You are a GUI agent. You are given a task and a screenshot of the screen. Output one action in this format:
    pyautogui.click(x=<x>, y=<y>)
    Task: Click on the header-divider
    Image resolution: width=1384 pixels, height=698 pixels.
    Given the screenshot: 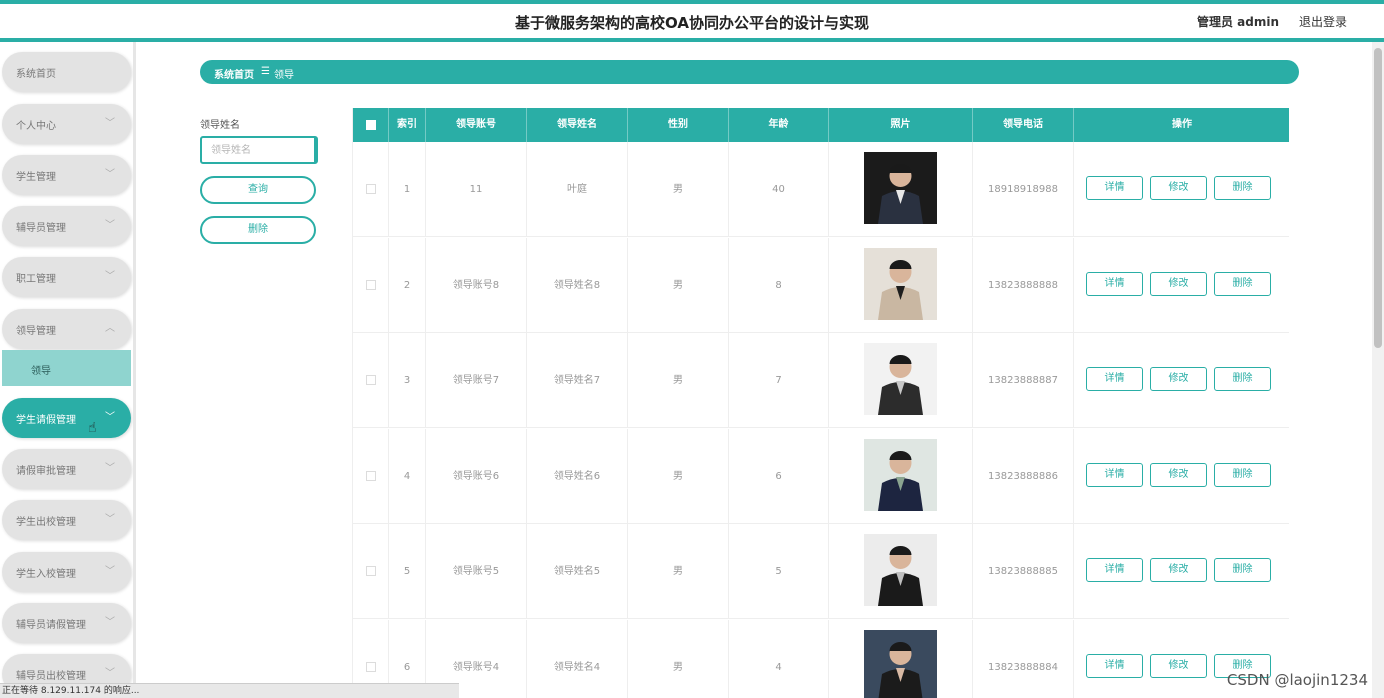 What is the action you would take?
    pyautogui.click(x=692, y=40)
    